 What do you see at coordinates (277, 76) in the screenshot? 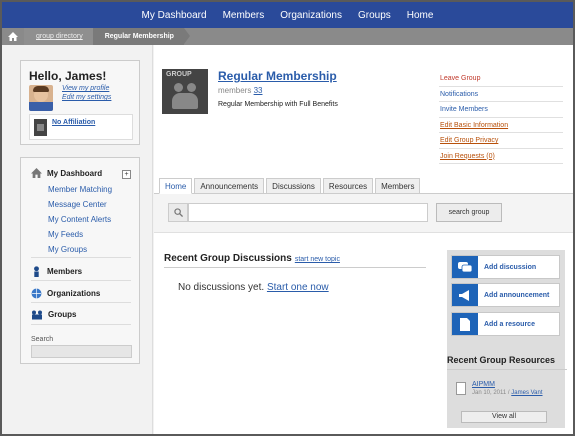
I see `group-title: Regular Membership` at bounding box center [277, 76].